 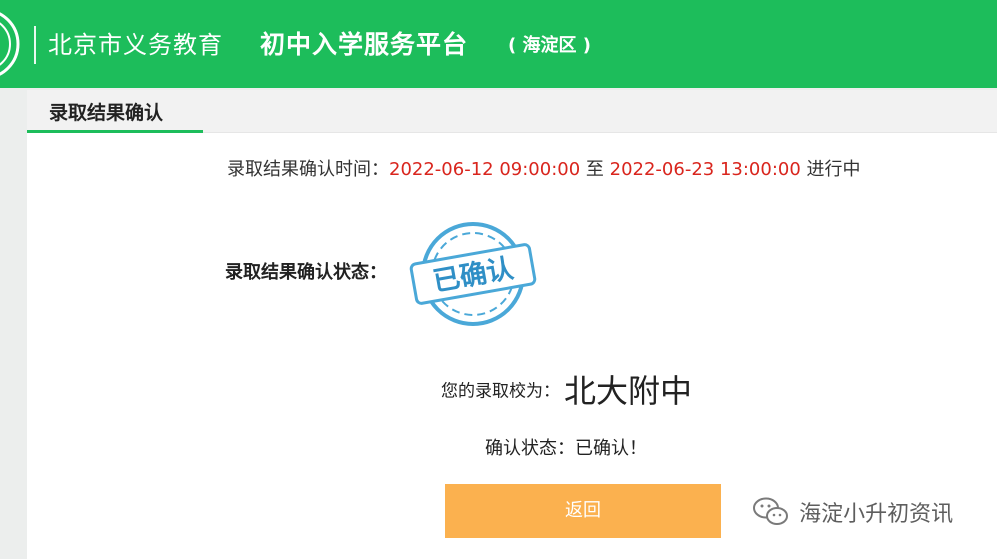 What do you see at coordinates (308, 169) in the screenshot?
I see `confirm-time-label: 录取结果确认时间：` at bounding box center [308, 169].